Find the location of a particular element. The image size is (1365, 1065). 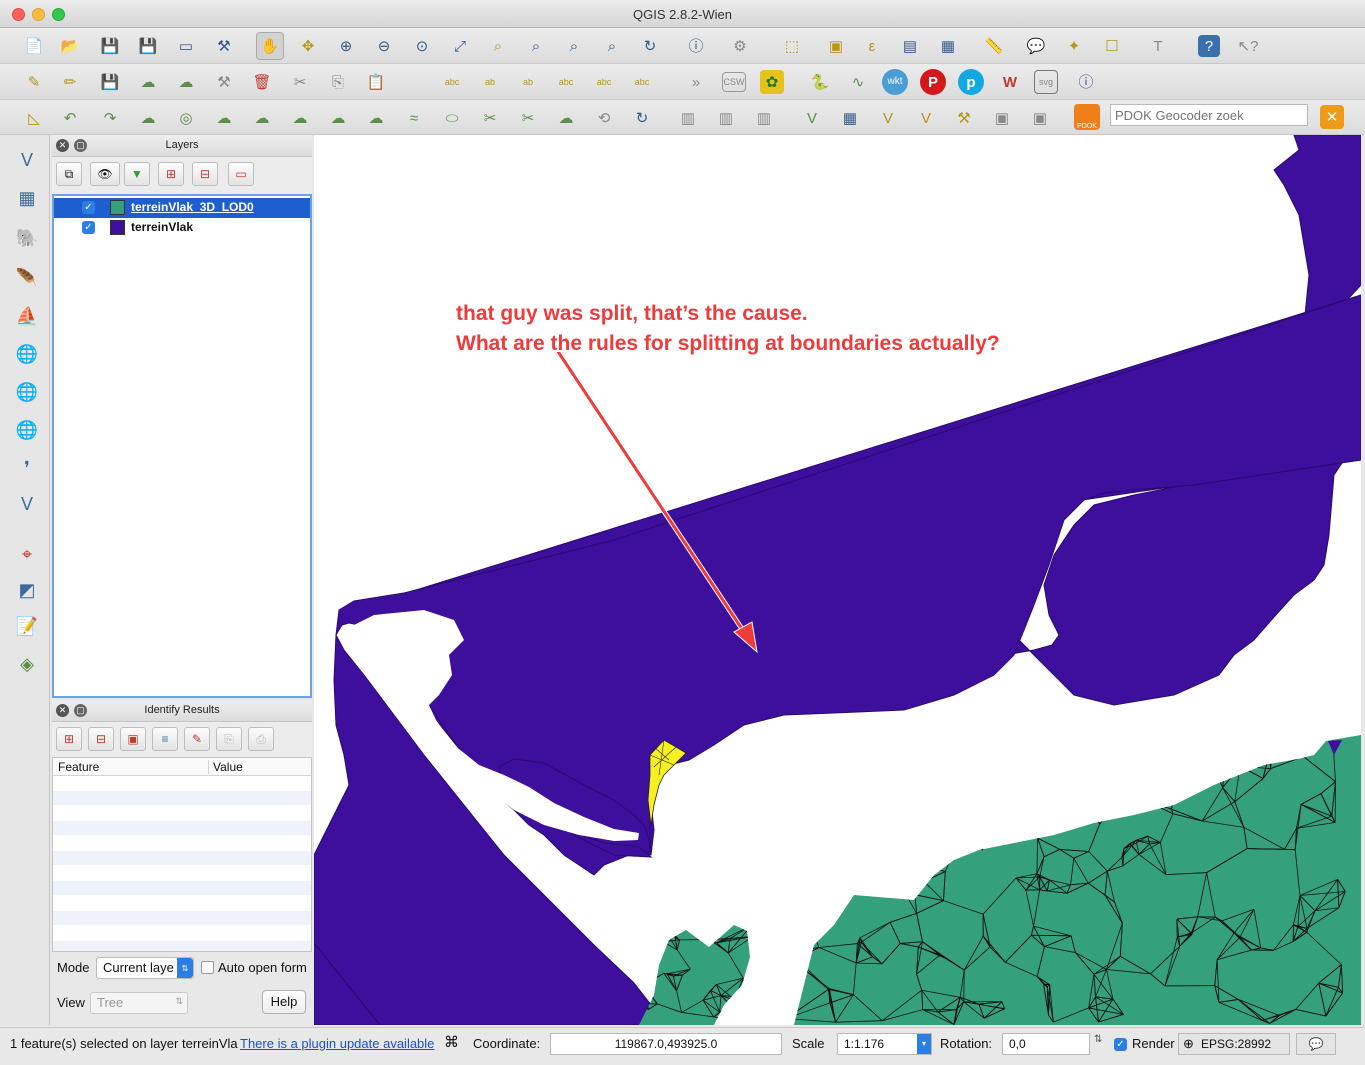

edit-pencil-icon: ✎ is located at coordinates (34, 82).